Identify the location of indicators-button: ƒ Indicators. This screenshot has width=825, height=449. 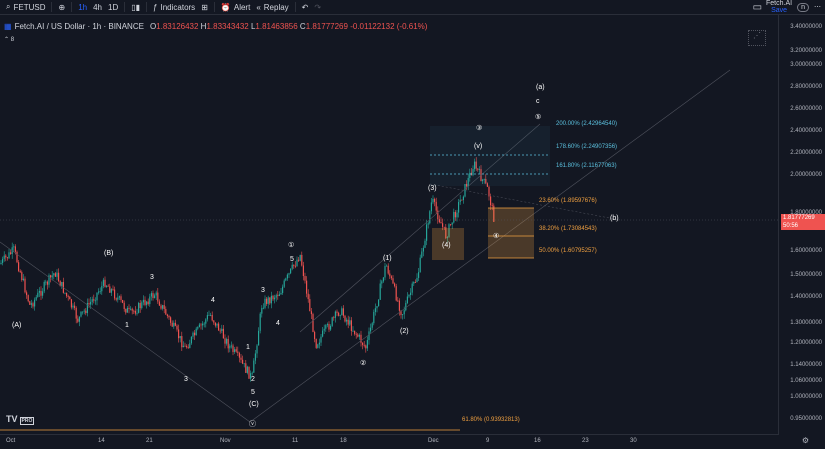
(174, 7).